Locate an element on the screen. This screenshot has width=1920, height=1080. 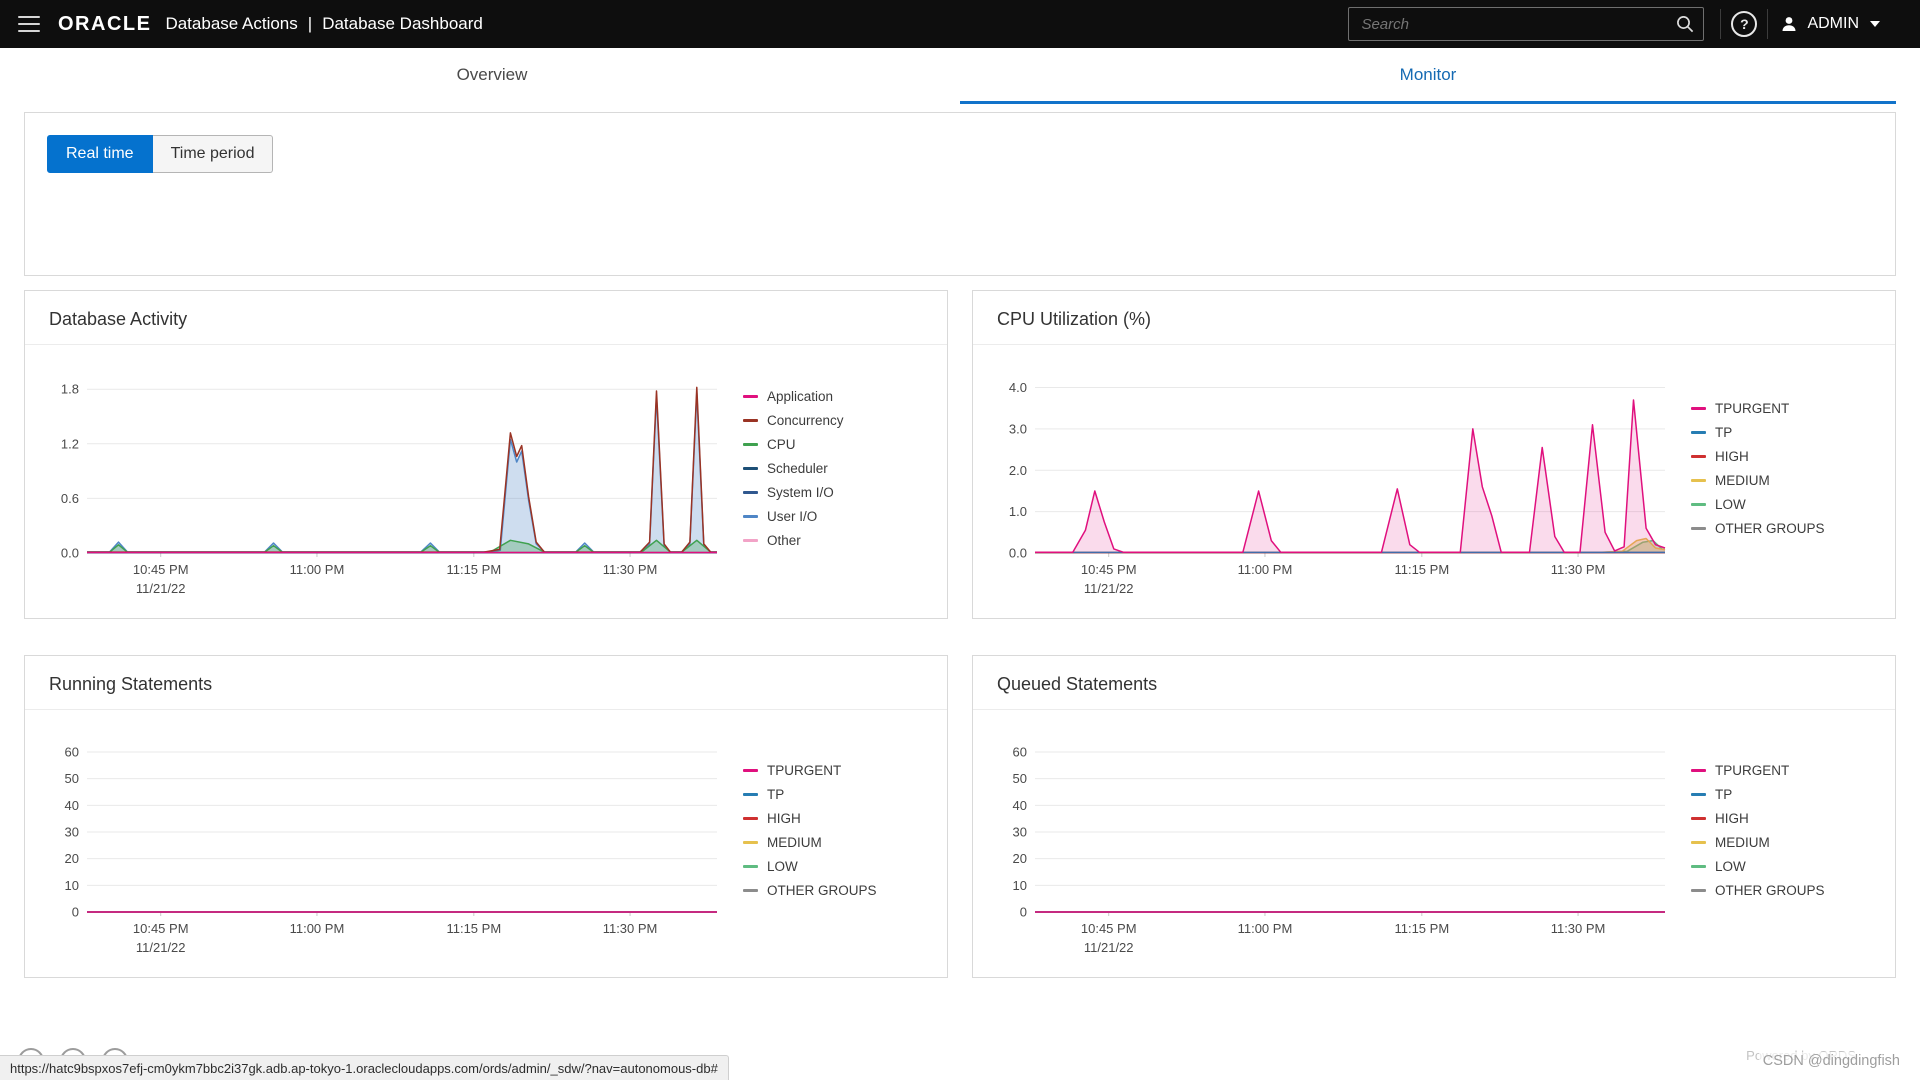
series-line-medium is located at coordinates (1350, 545).